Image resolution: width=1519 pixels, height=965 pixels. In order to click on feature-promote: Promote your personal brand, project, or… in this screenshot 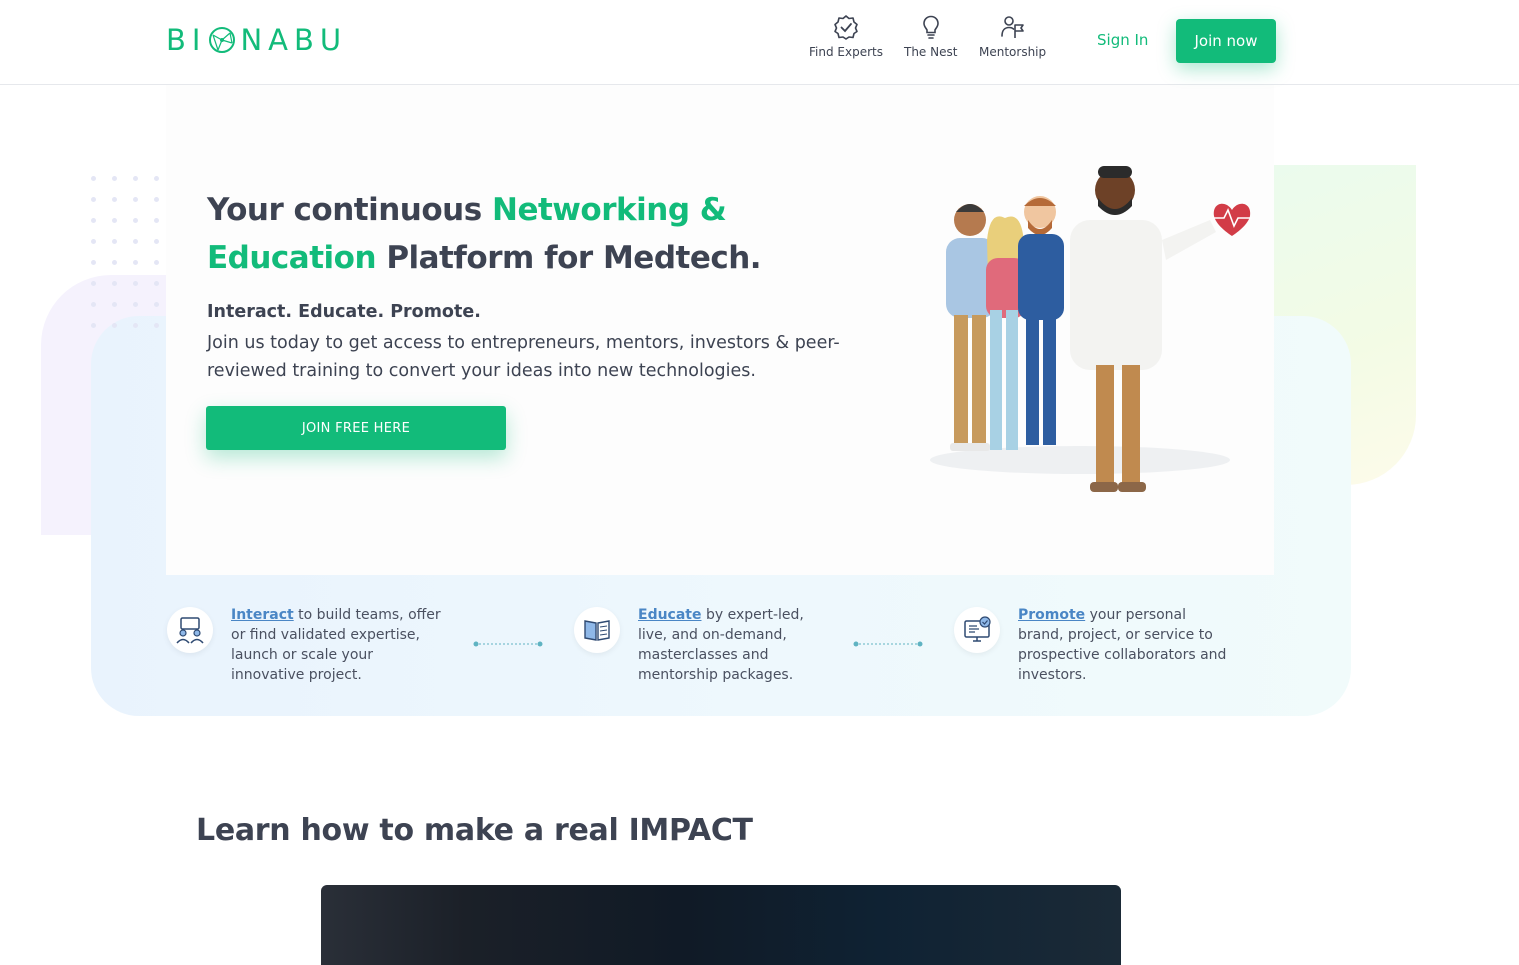, I will do `click(1125, 645)`.